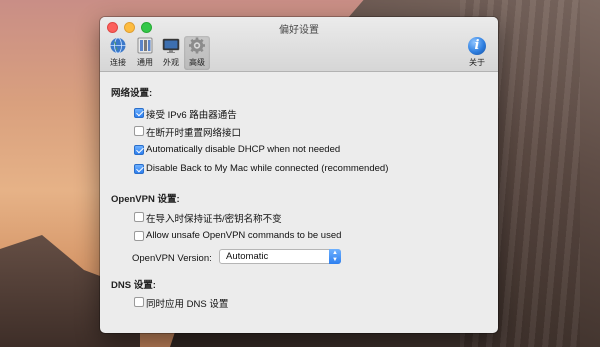  Describe the element at coordinates (129, 27) in the screenshot. I see `minimize-button` at that location.